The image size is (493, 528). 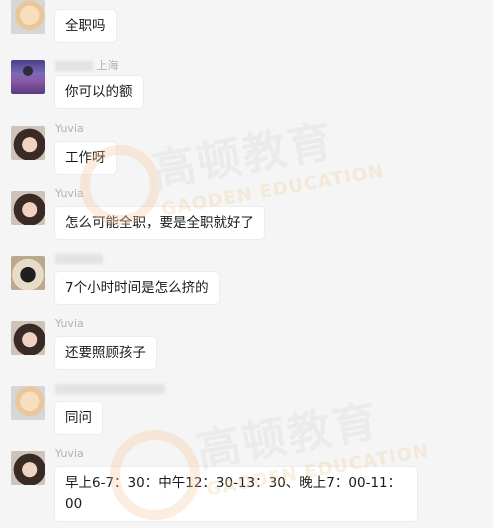 What do you see at coordinates (159, 223) in the screenshot?
I see `message-bubble: 怎么可能全职，要是全职就好了` at bounding box center [159, 223].